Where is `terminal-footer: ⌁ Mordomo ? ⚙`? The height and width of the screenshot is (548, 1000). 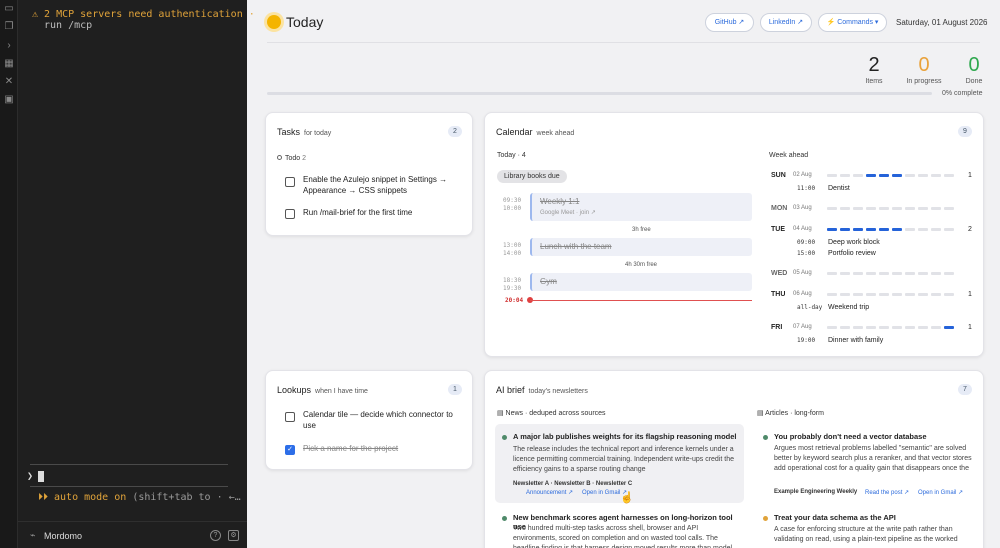
terminal-footer: ⌁ Mordomo ? ⚙ is located at coordinates (132, 534).